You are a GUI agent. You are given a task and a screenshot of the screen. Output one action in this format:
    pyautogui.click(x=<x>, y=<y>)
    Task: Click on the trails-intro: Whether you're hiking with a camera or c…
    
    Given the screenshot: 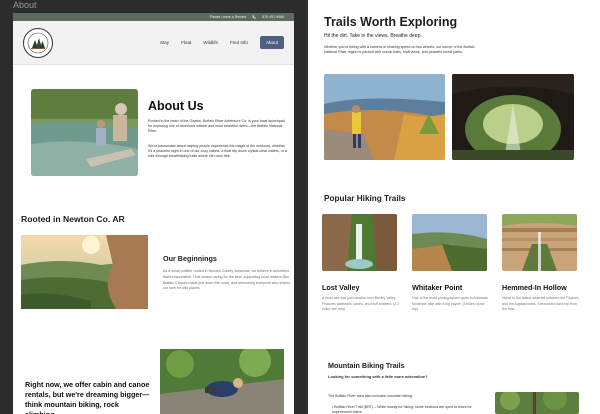 What is the action you would take?
    pyautogui.click(x=399, y=49)
    